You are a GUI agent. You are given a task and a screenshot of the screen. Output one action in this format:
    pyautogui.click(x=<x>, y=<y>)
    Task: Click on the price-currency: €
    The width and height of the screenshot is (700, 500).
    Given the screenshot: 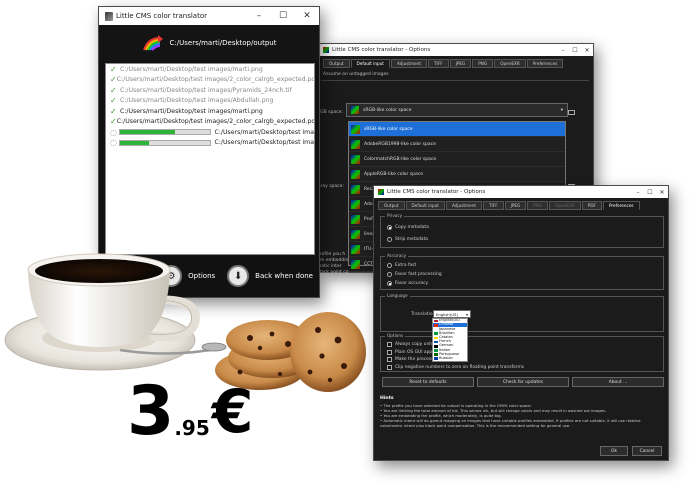 What is the action you would take?
    pyautogui.click(x=232, y=412)
    